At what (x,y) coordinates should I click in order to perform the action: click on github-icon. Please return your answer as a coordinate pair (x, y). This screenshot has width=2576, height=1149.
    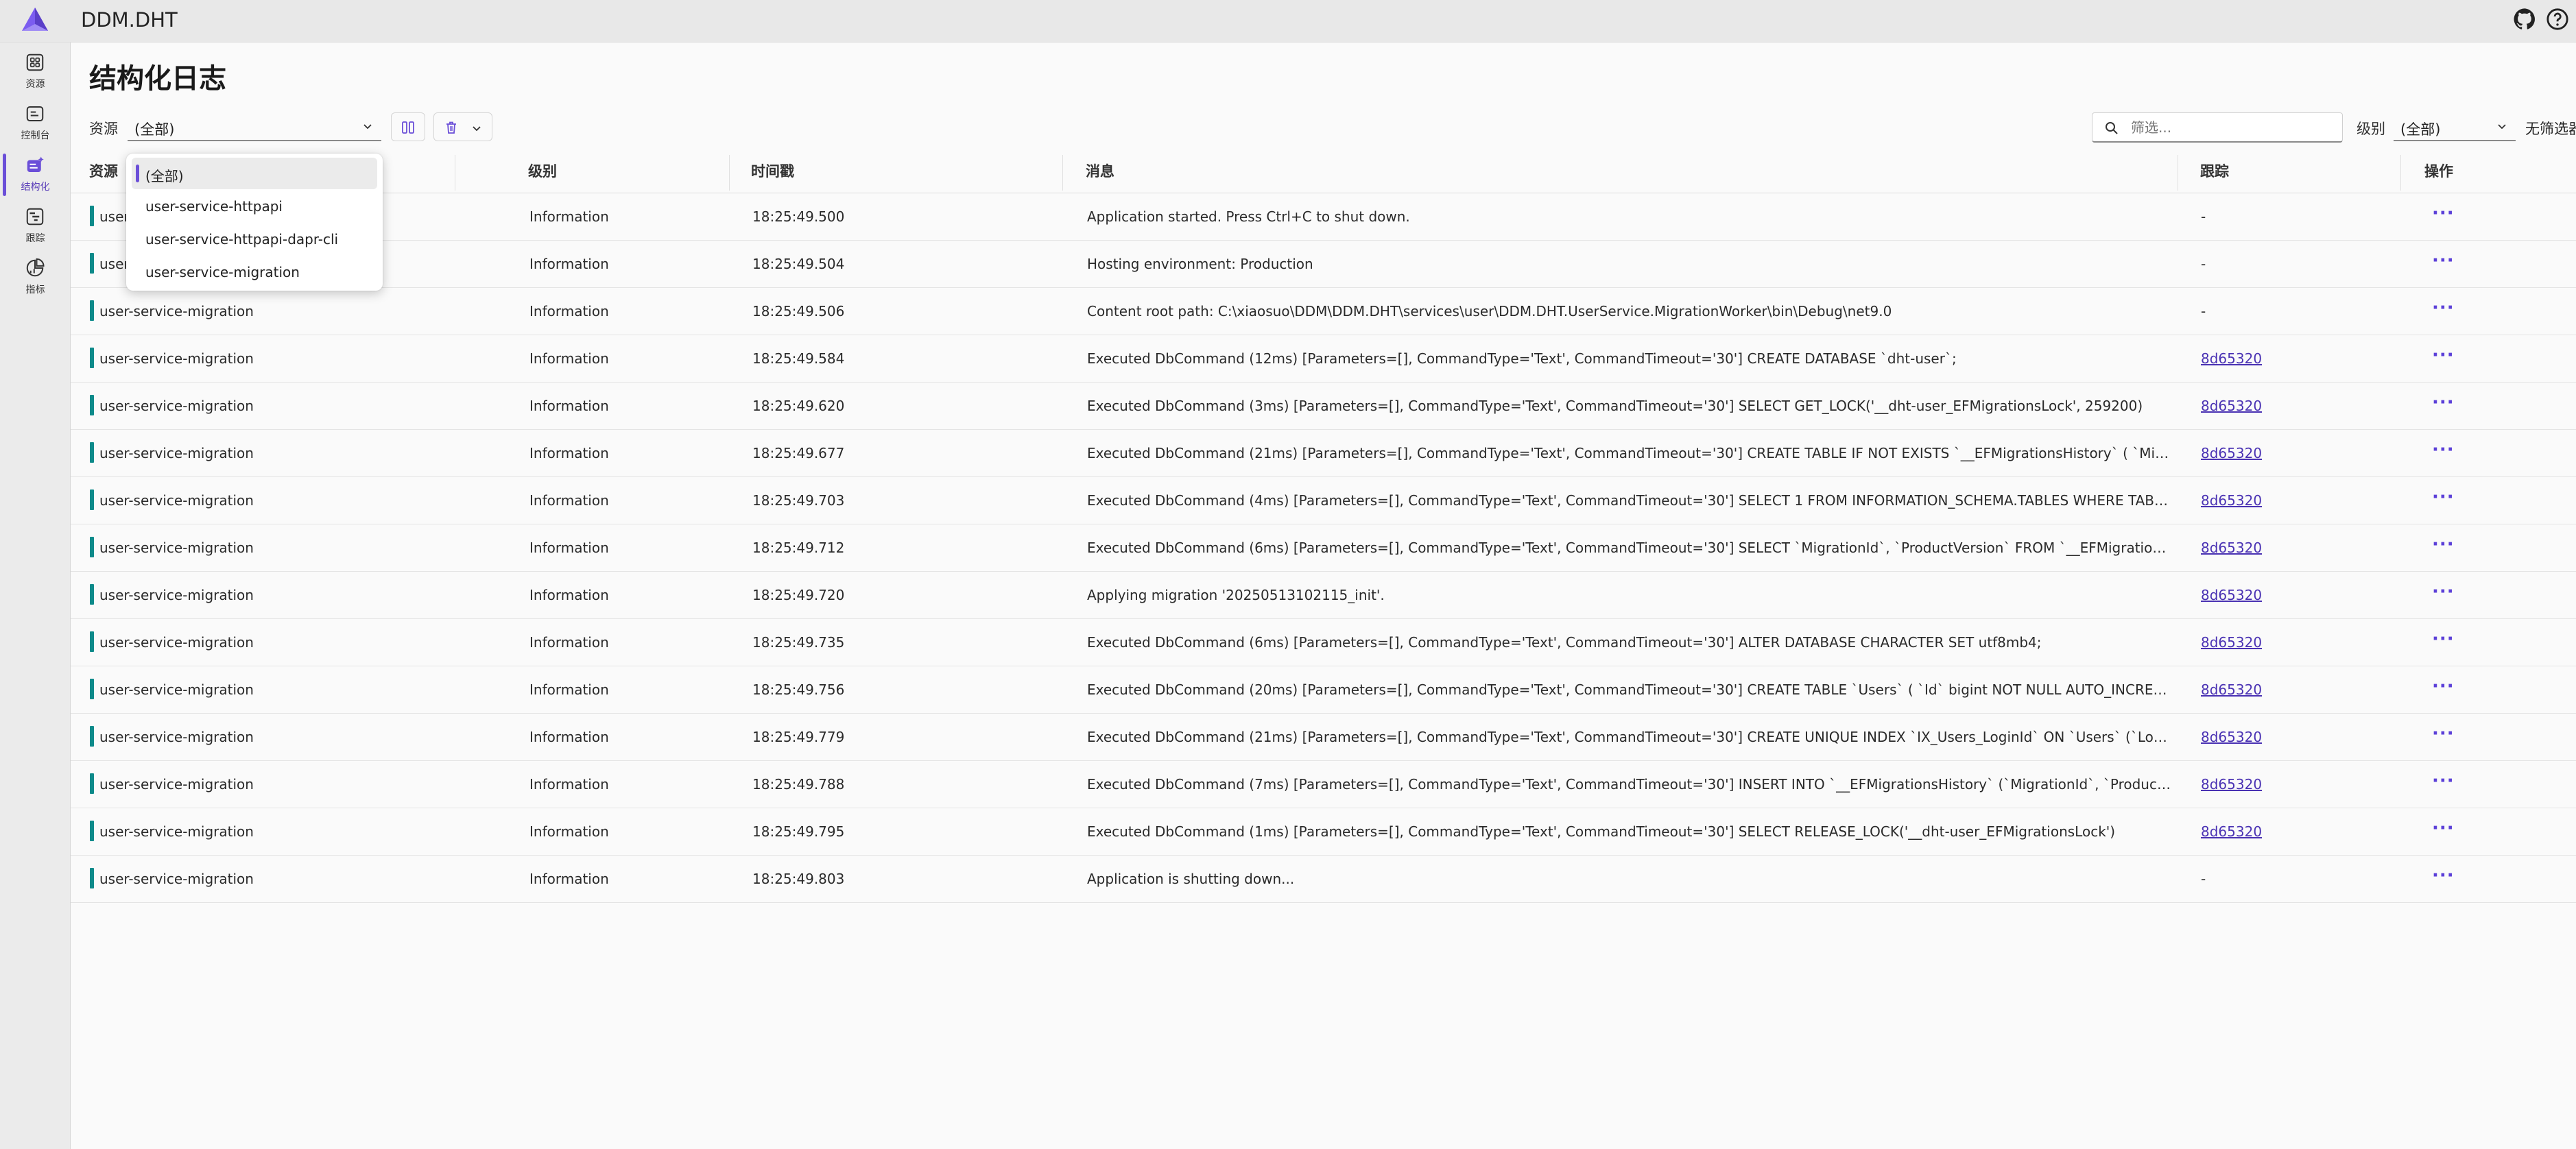
    Looking at the image, I should click on (2524, 19).